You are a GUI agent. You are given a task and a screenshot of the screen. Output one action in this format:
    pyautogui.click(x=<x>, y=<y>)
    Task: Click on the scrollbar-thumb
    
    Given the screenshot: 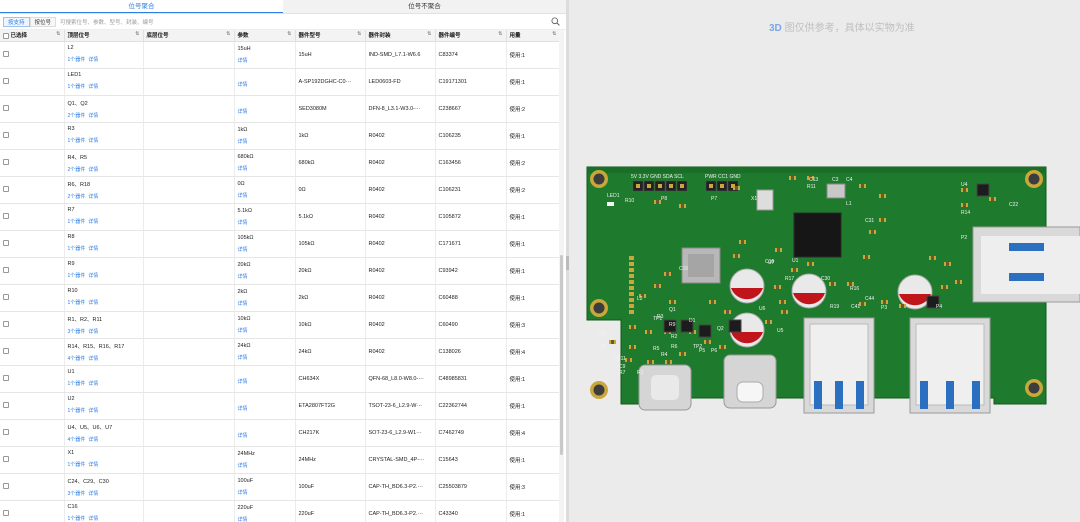 What is the action you would take?
    pyautogui.click(x=561, y=355)
    